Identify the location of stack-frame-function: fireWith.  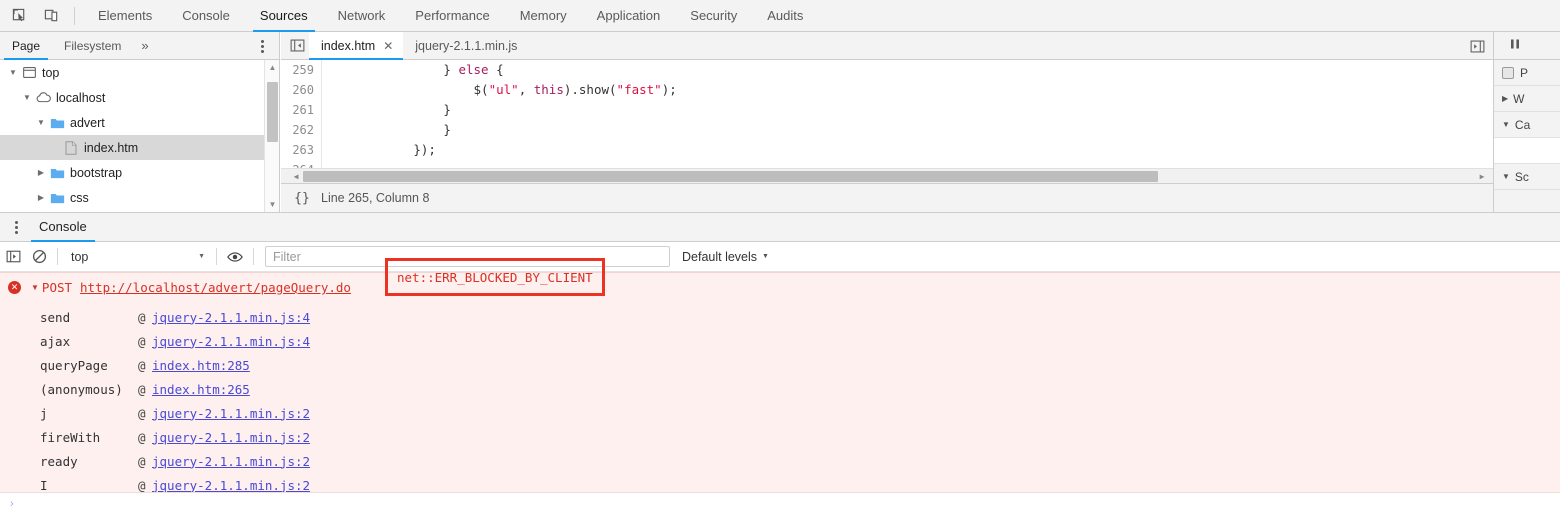
(70, 437).